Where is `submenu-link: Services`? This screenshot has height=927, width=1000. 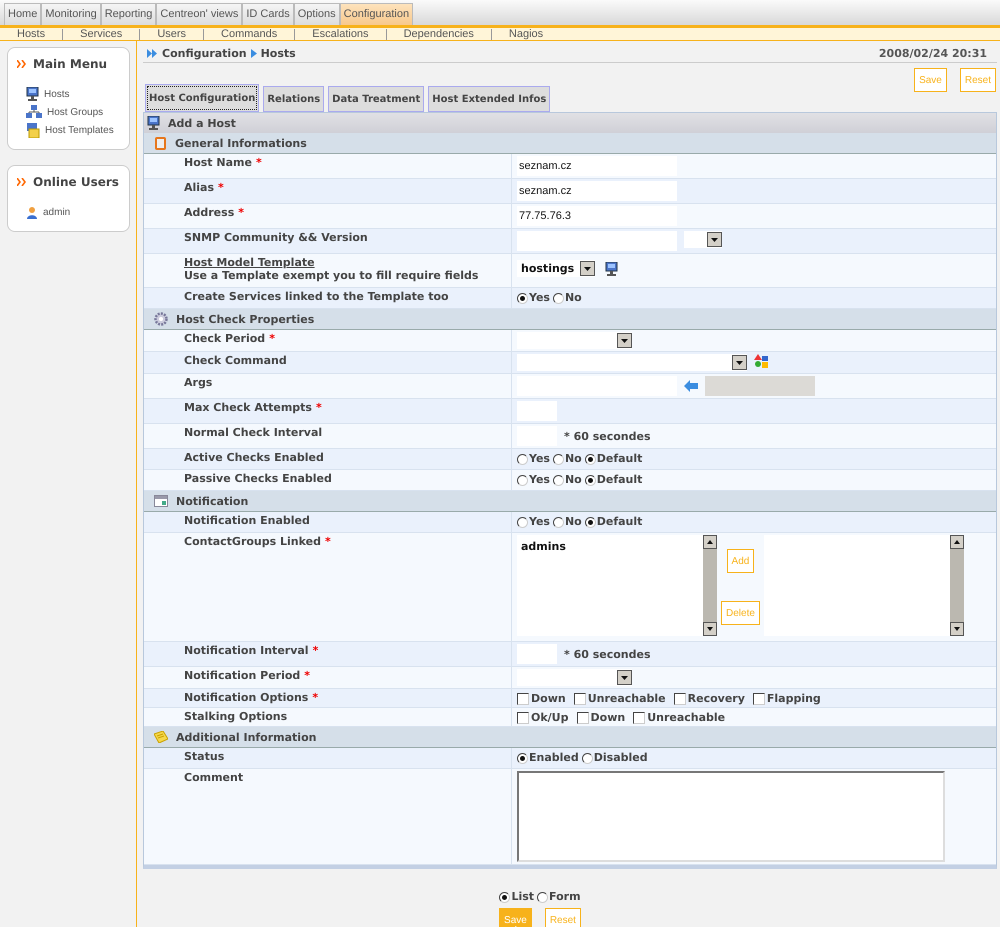
submenu-link: Services is located at coordinates (101, 34).